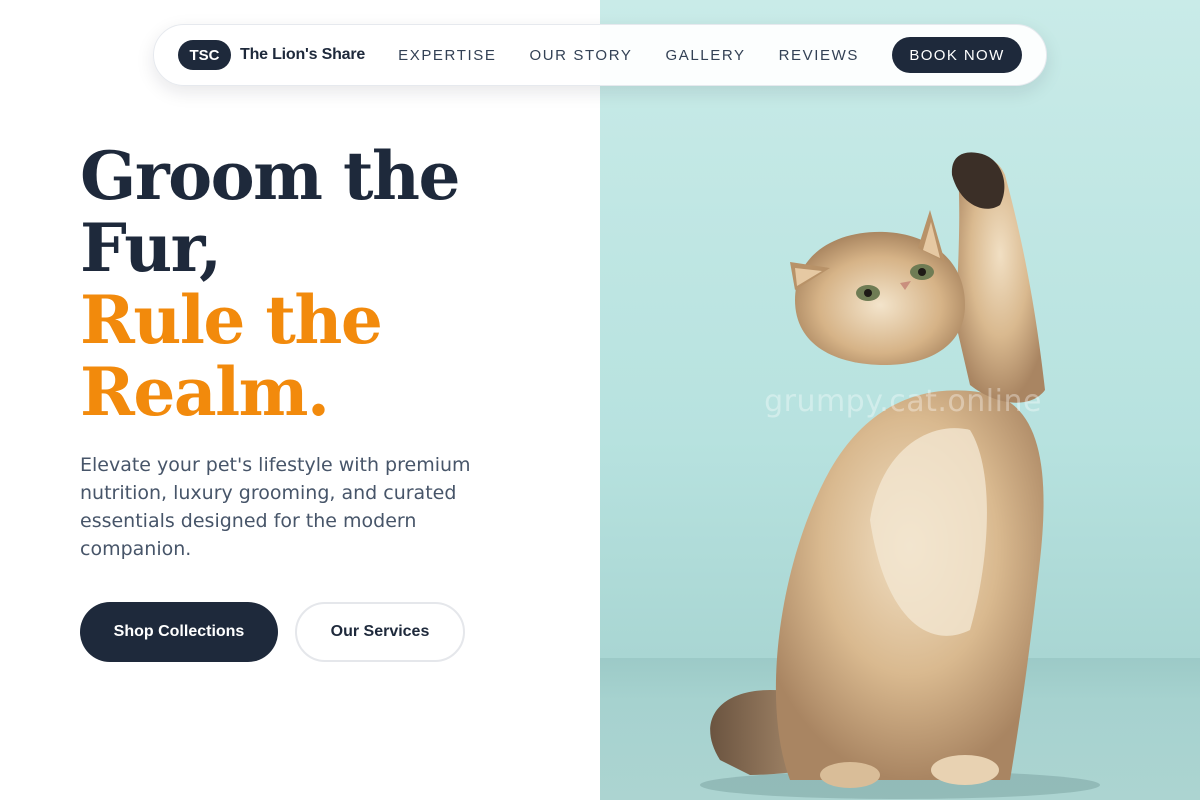  Describe the element at coordinates (151, 248) in the screenshot. I see `headline-line-2: Fur,` at that location.